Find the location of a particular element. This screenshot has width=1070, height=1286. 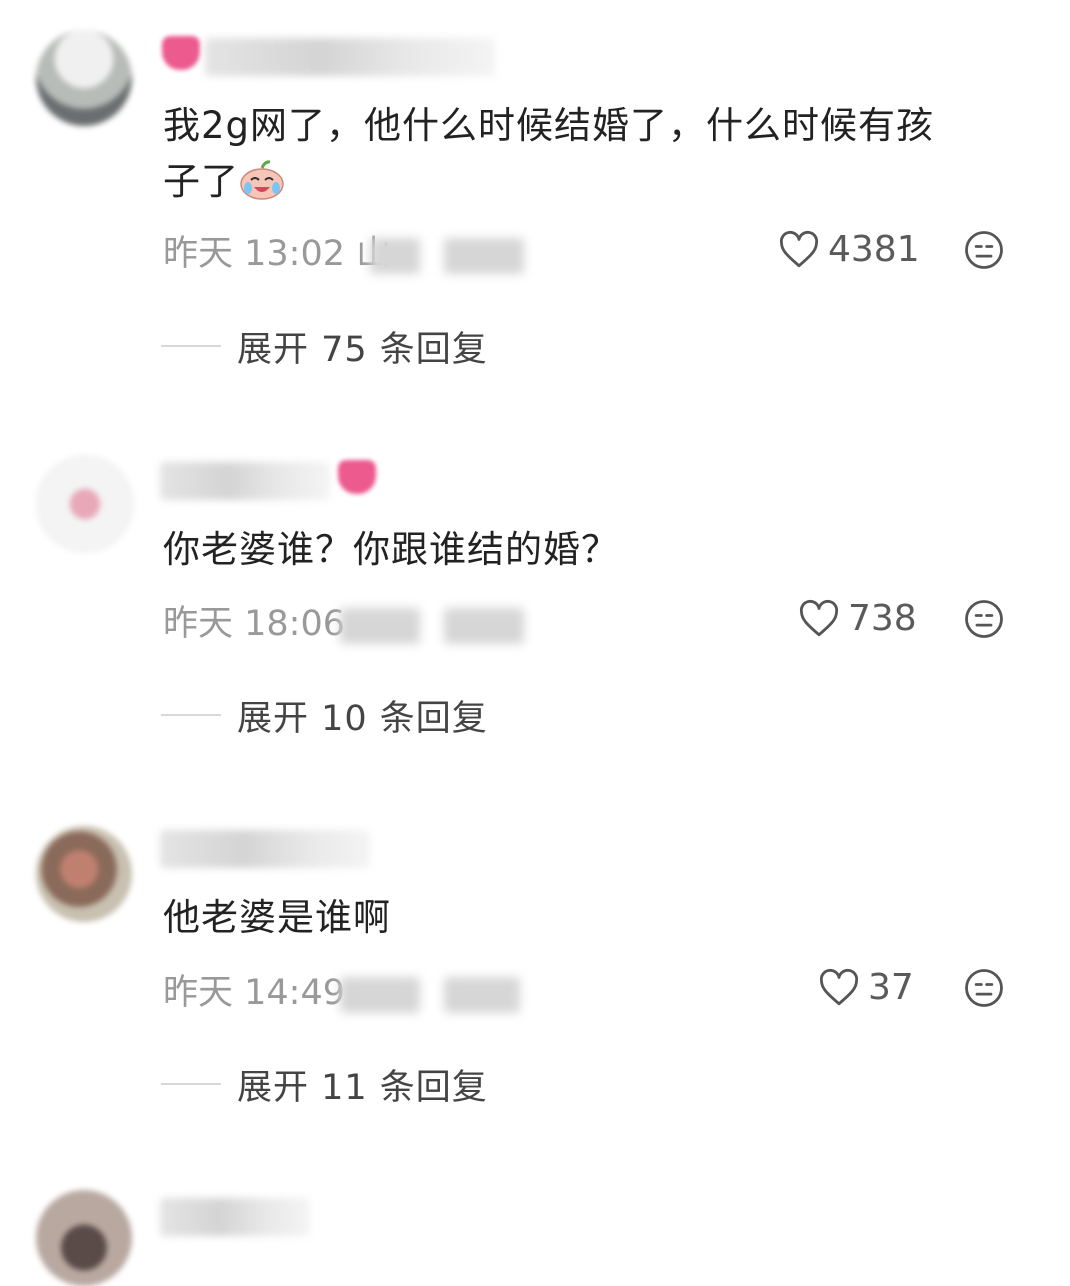

like-count: 4381 is located at coordinates (874, 249).